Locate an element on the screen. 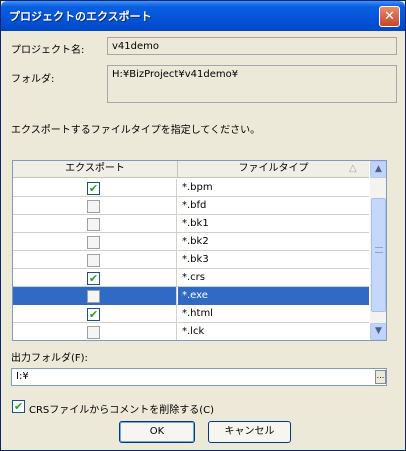 This screenshot has height=451, width=406. filetype-cell: *.bk1 is located at coordinates (195, 223).